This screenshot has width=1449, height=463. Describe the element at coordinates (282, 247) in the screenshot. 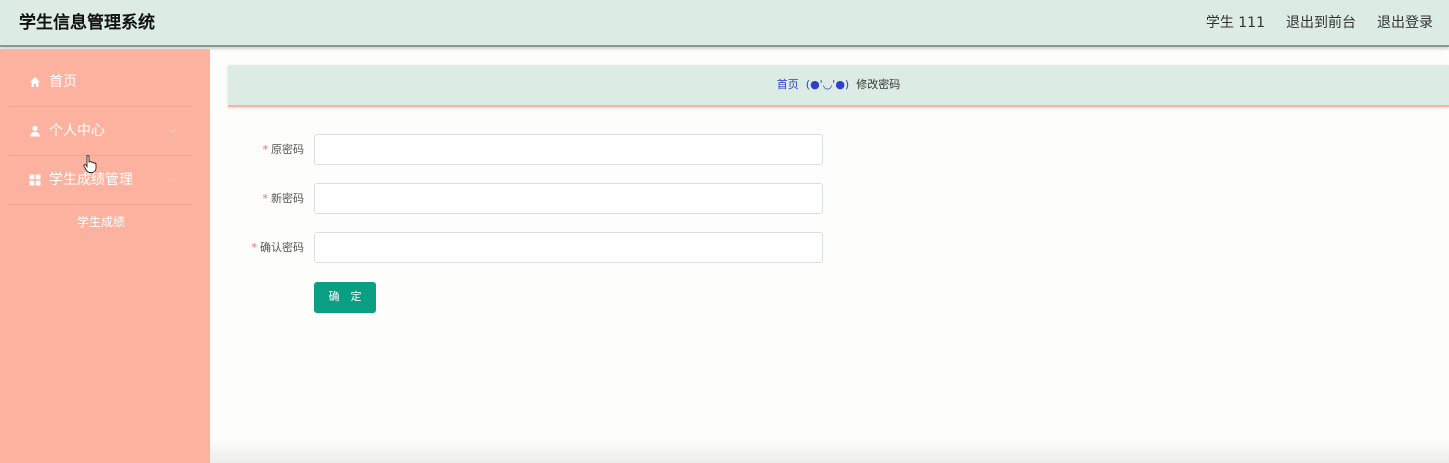

I see `field-label-text: 确认密码` at that location.